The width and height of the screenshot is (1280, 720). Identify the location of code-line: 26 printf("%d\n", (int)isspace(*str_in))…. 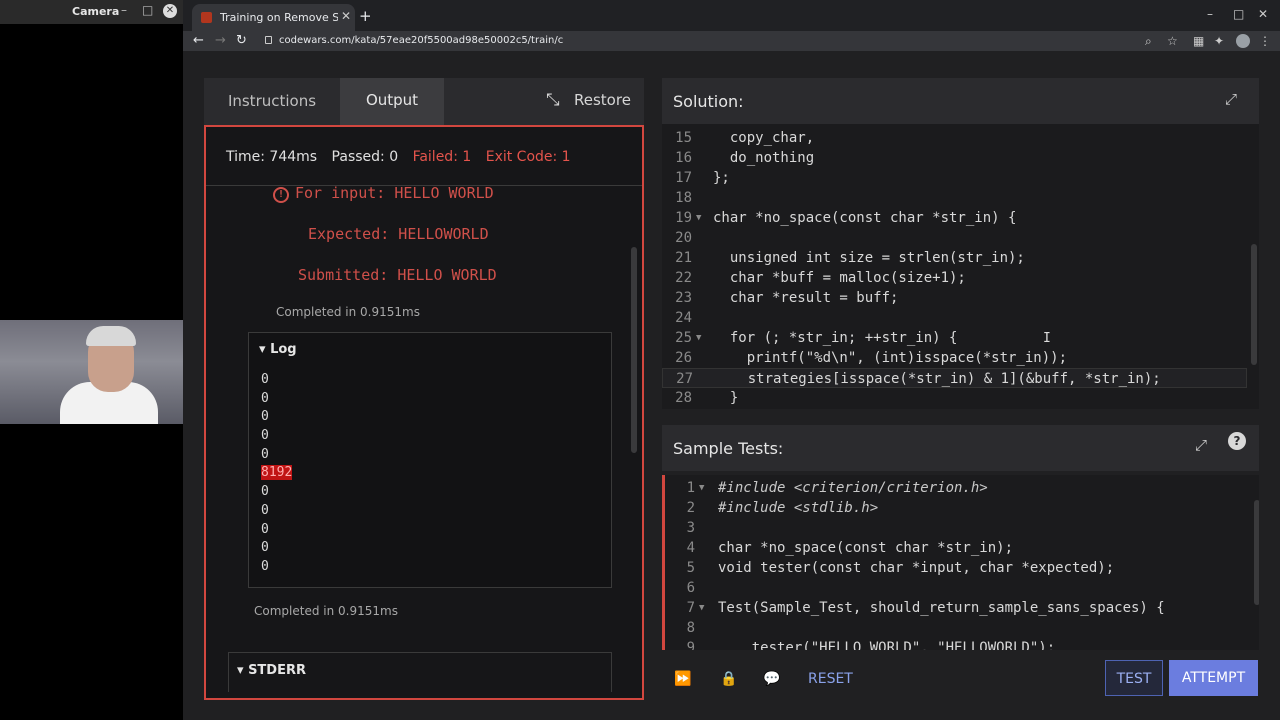
(954, 358).